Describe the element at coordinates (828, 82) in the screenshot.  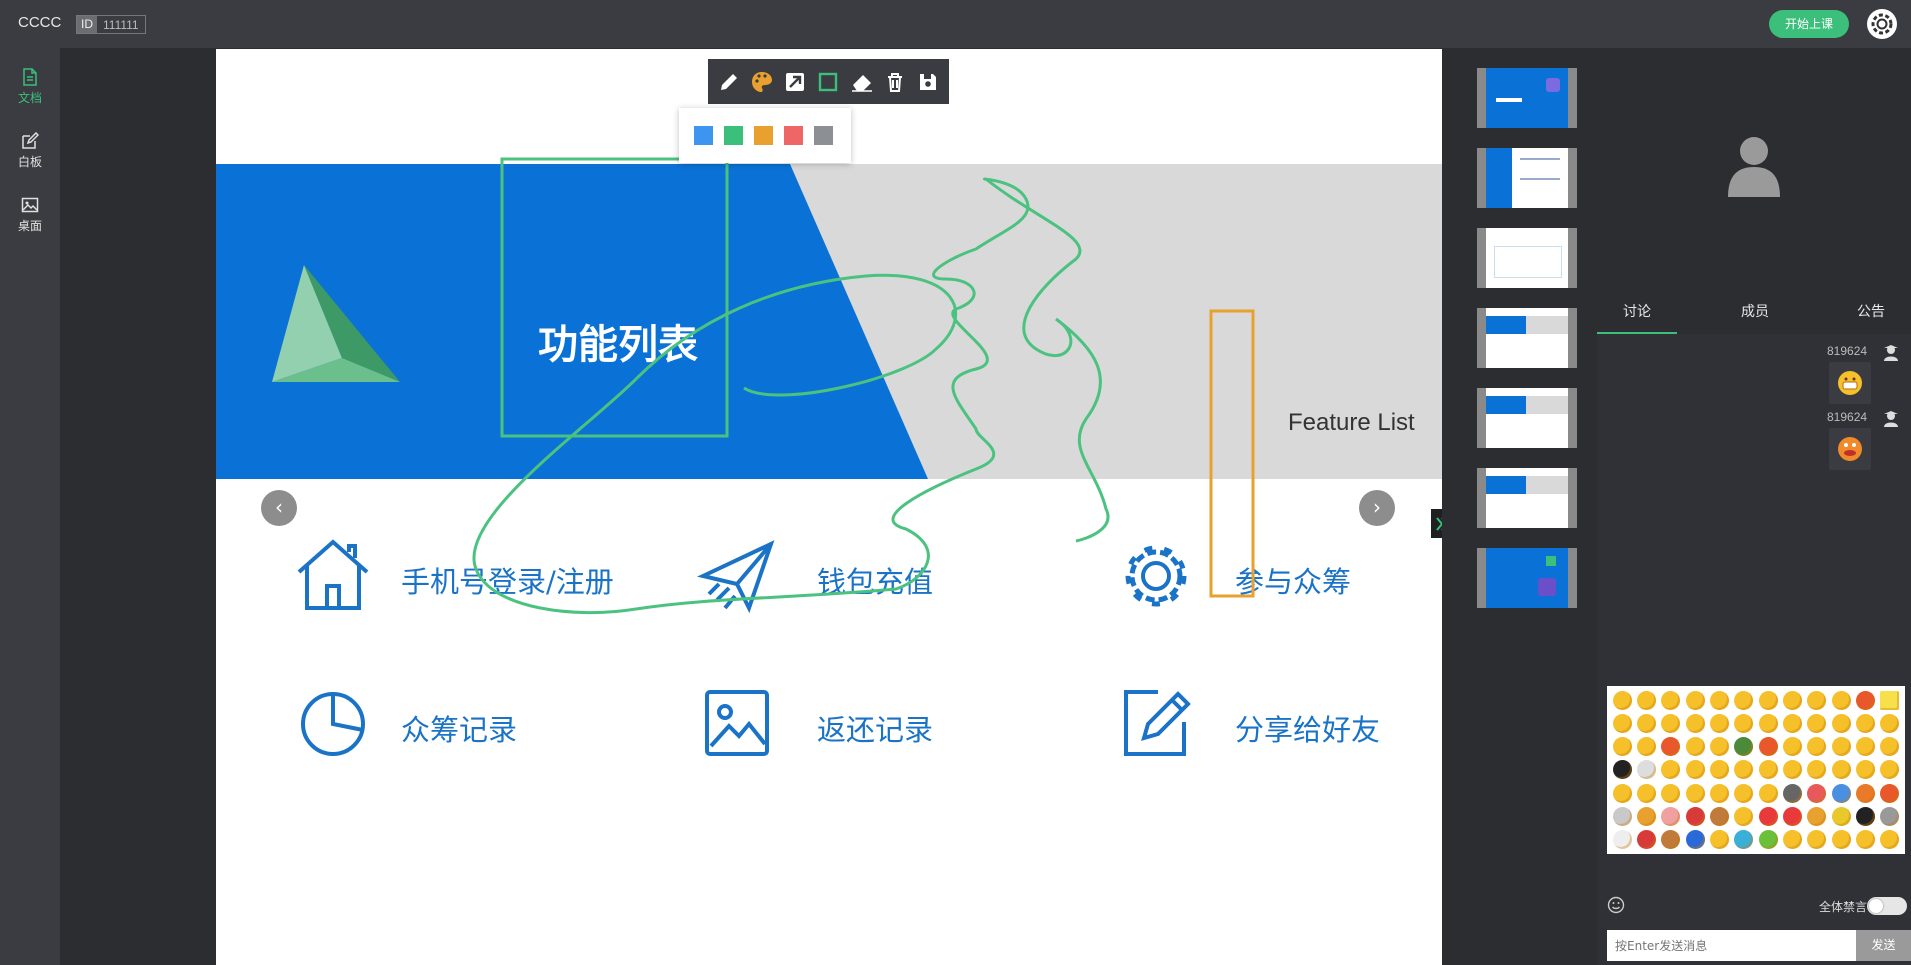
I see `rectangle-tool` at that location.